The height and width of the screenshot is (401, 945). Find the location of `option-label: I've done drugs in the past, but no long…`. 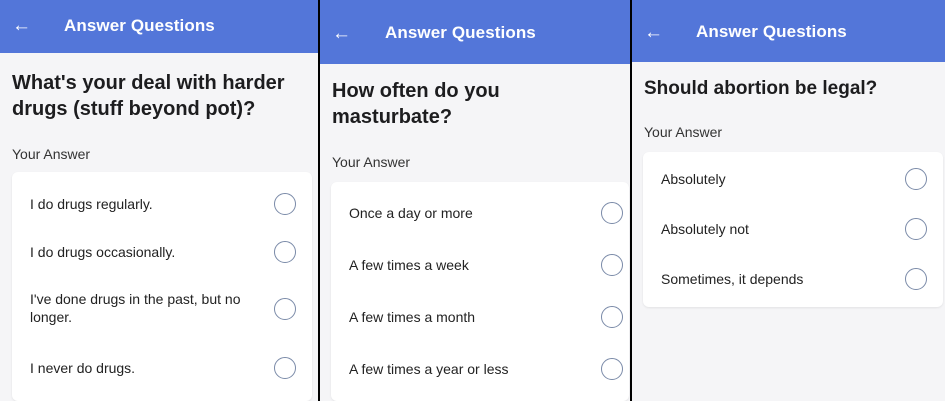

option-label: I've done drugs in the past, but no long… is located at coordinates (135, 308).